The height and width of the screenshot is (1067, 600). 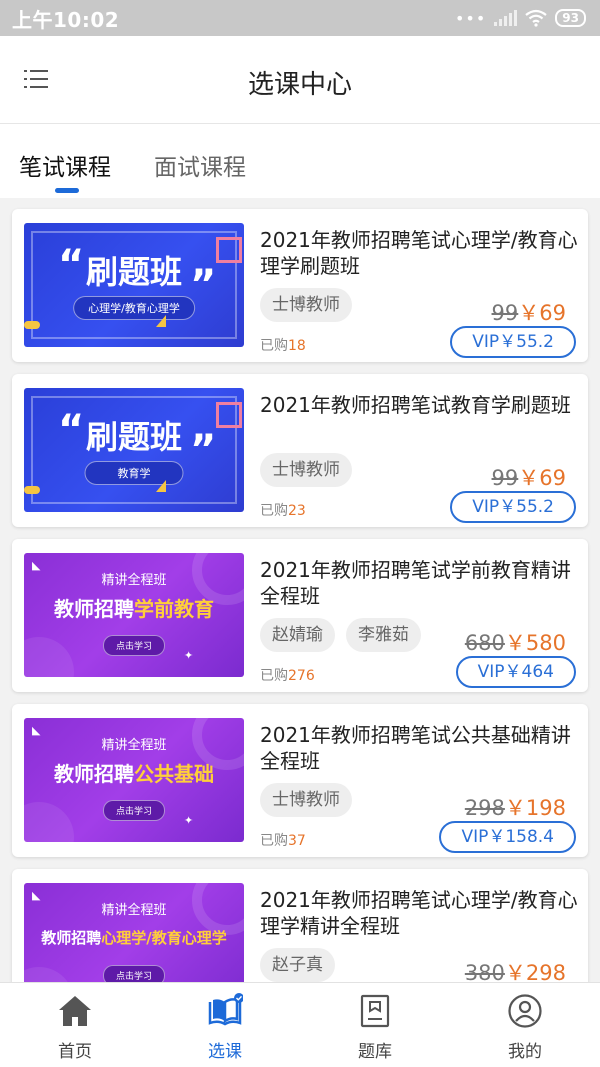 I want to click on price: 680￥580, so click(x=515, y=642).